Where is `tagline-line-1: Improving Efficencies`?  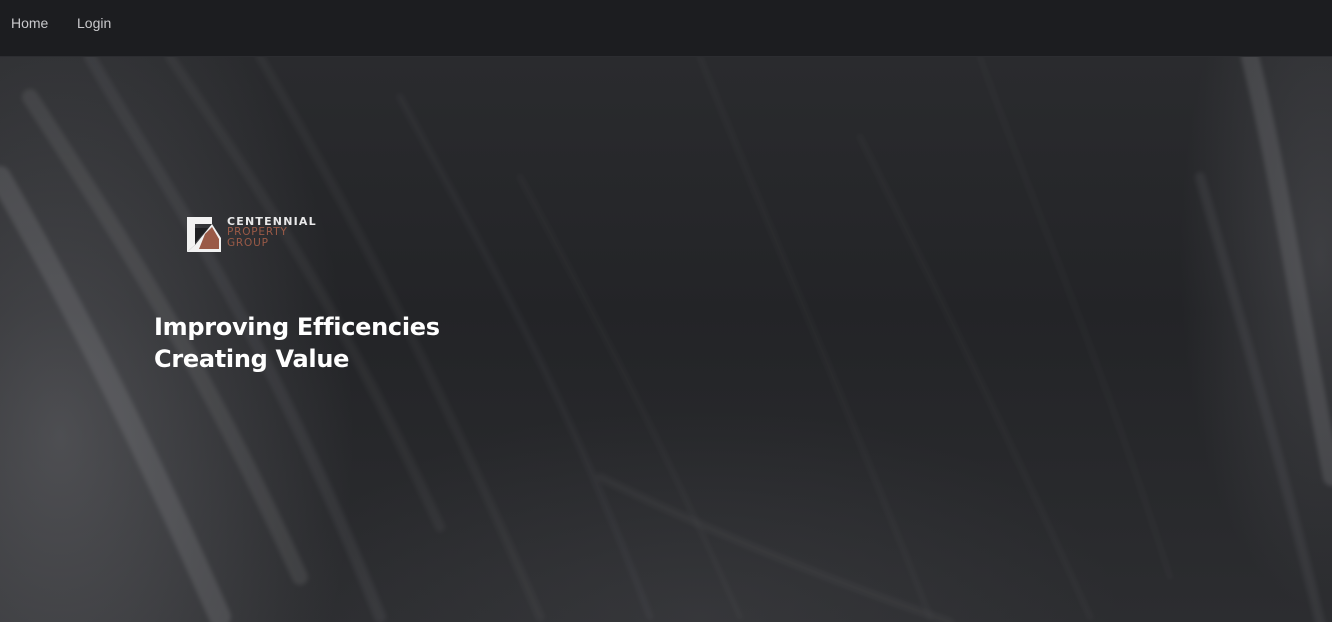
tagline-line-1: Improving Efficencies is located at coordinates (297, 327).